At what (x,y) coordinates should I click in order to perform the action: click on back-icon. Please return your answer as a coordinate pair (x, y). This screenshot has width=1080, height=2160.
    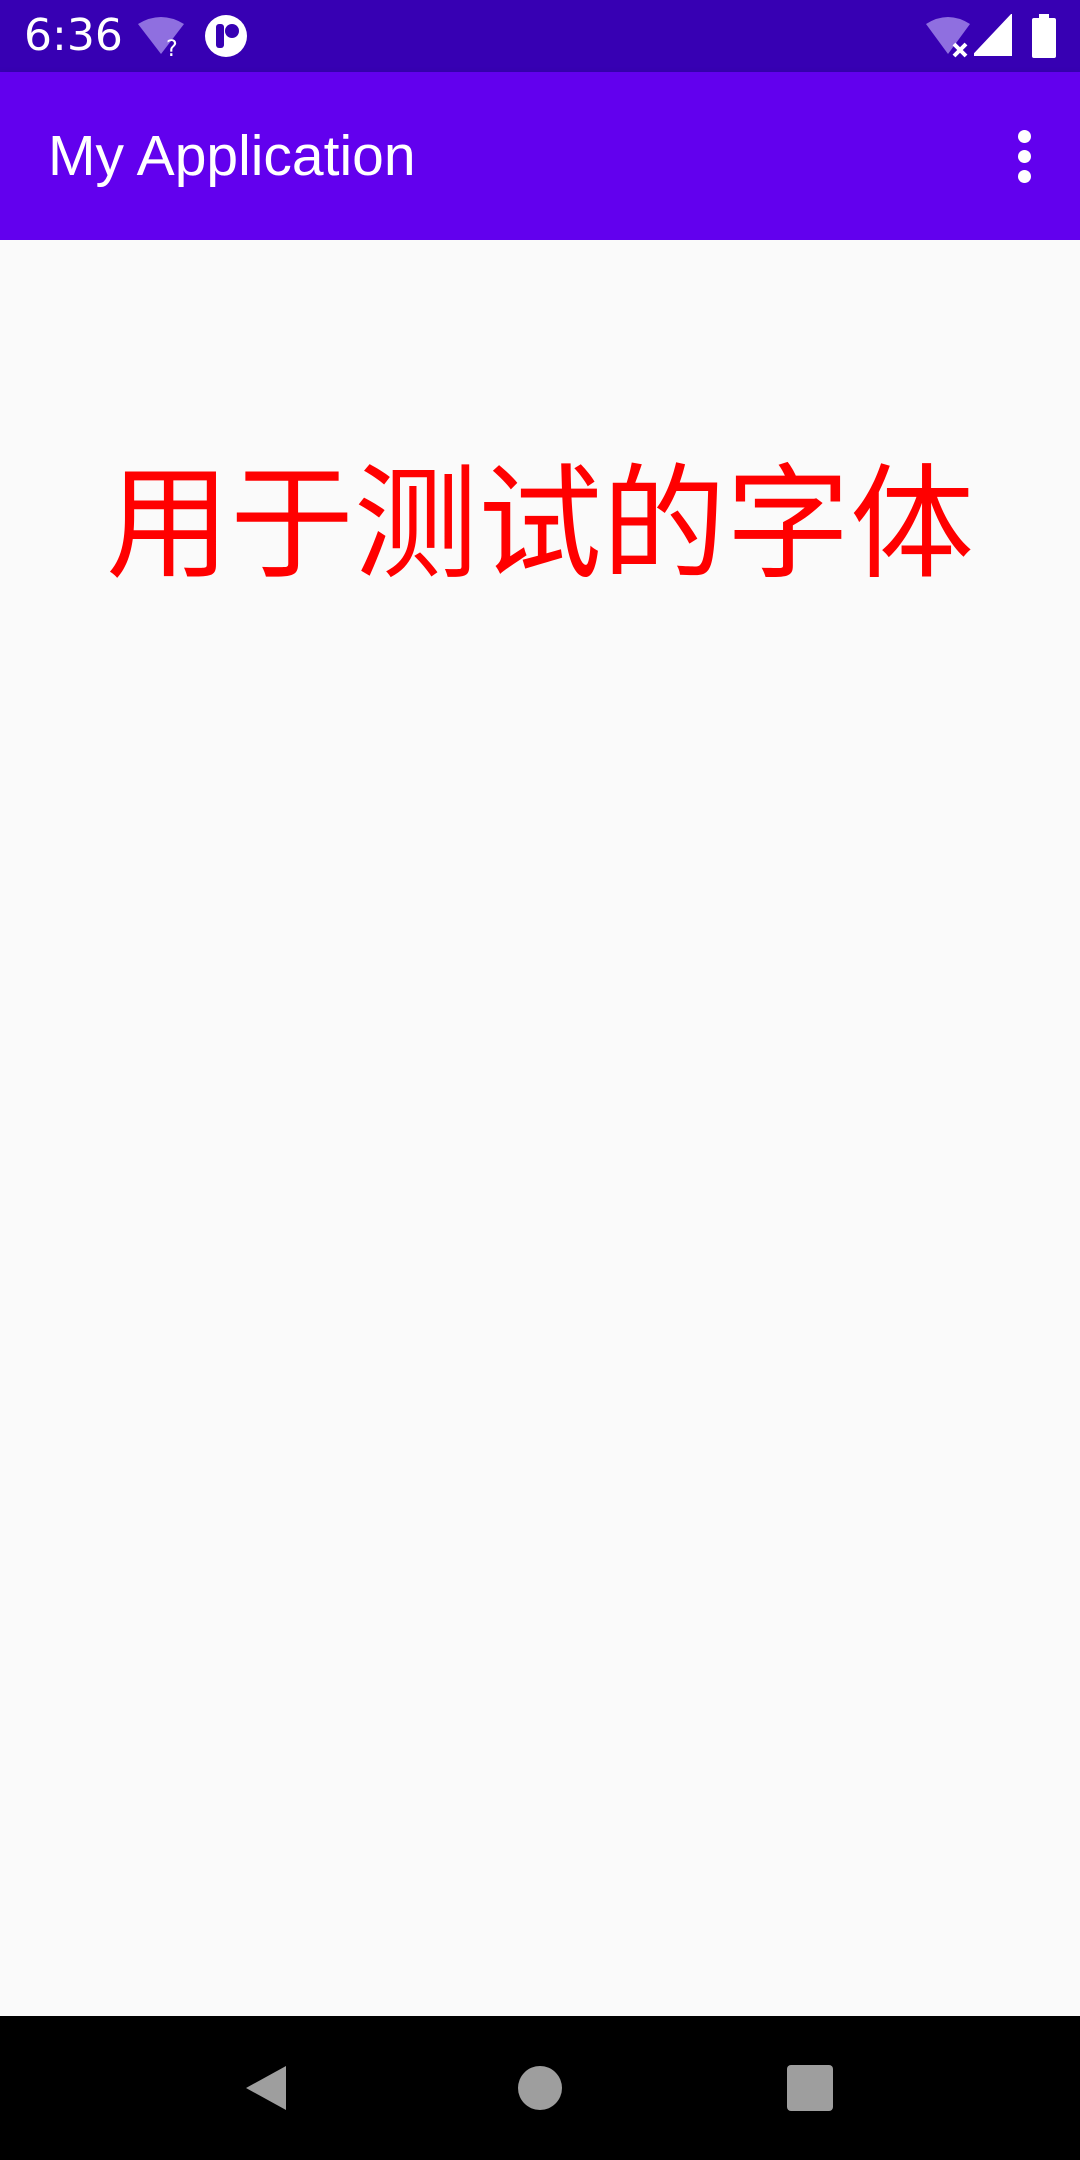
    Looking at the image, I should click on (266, 2088).